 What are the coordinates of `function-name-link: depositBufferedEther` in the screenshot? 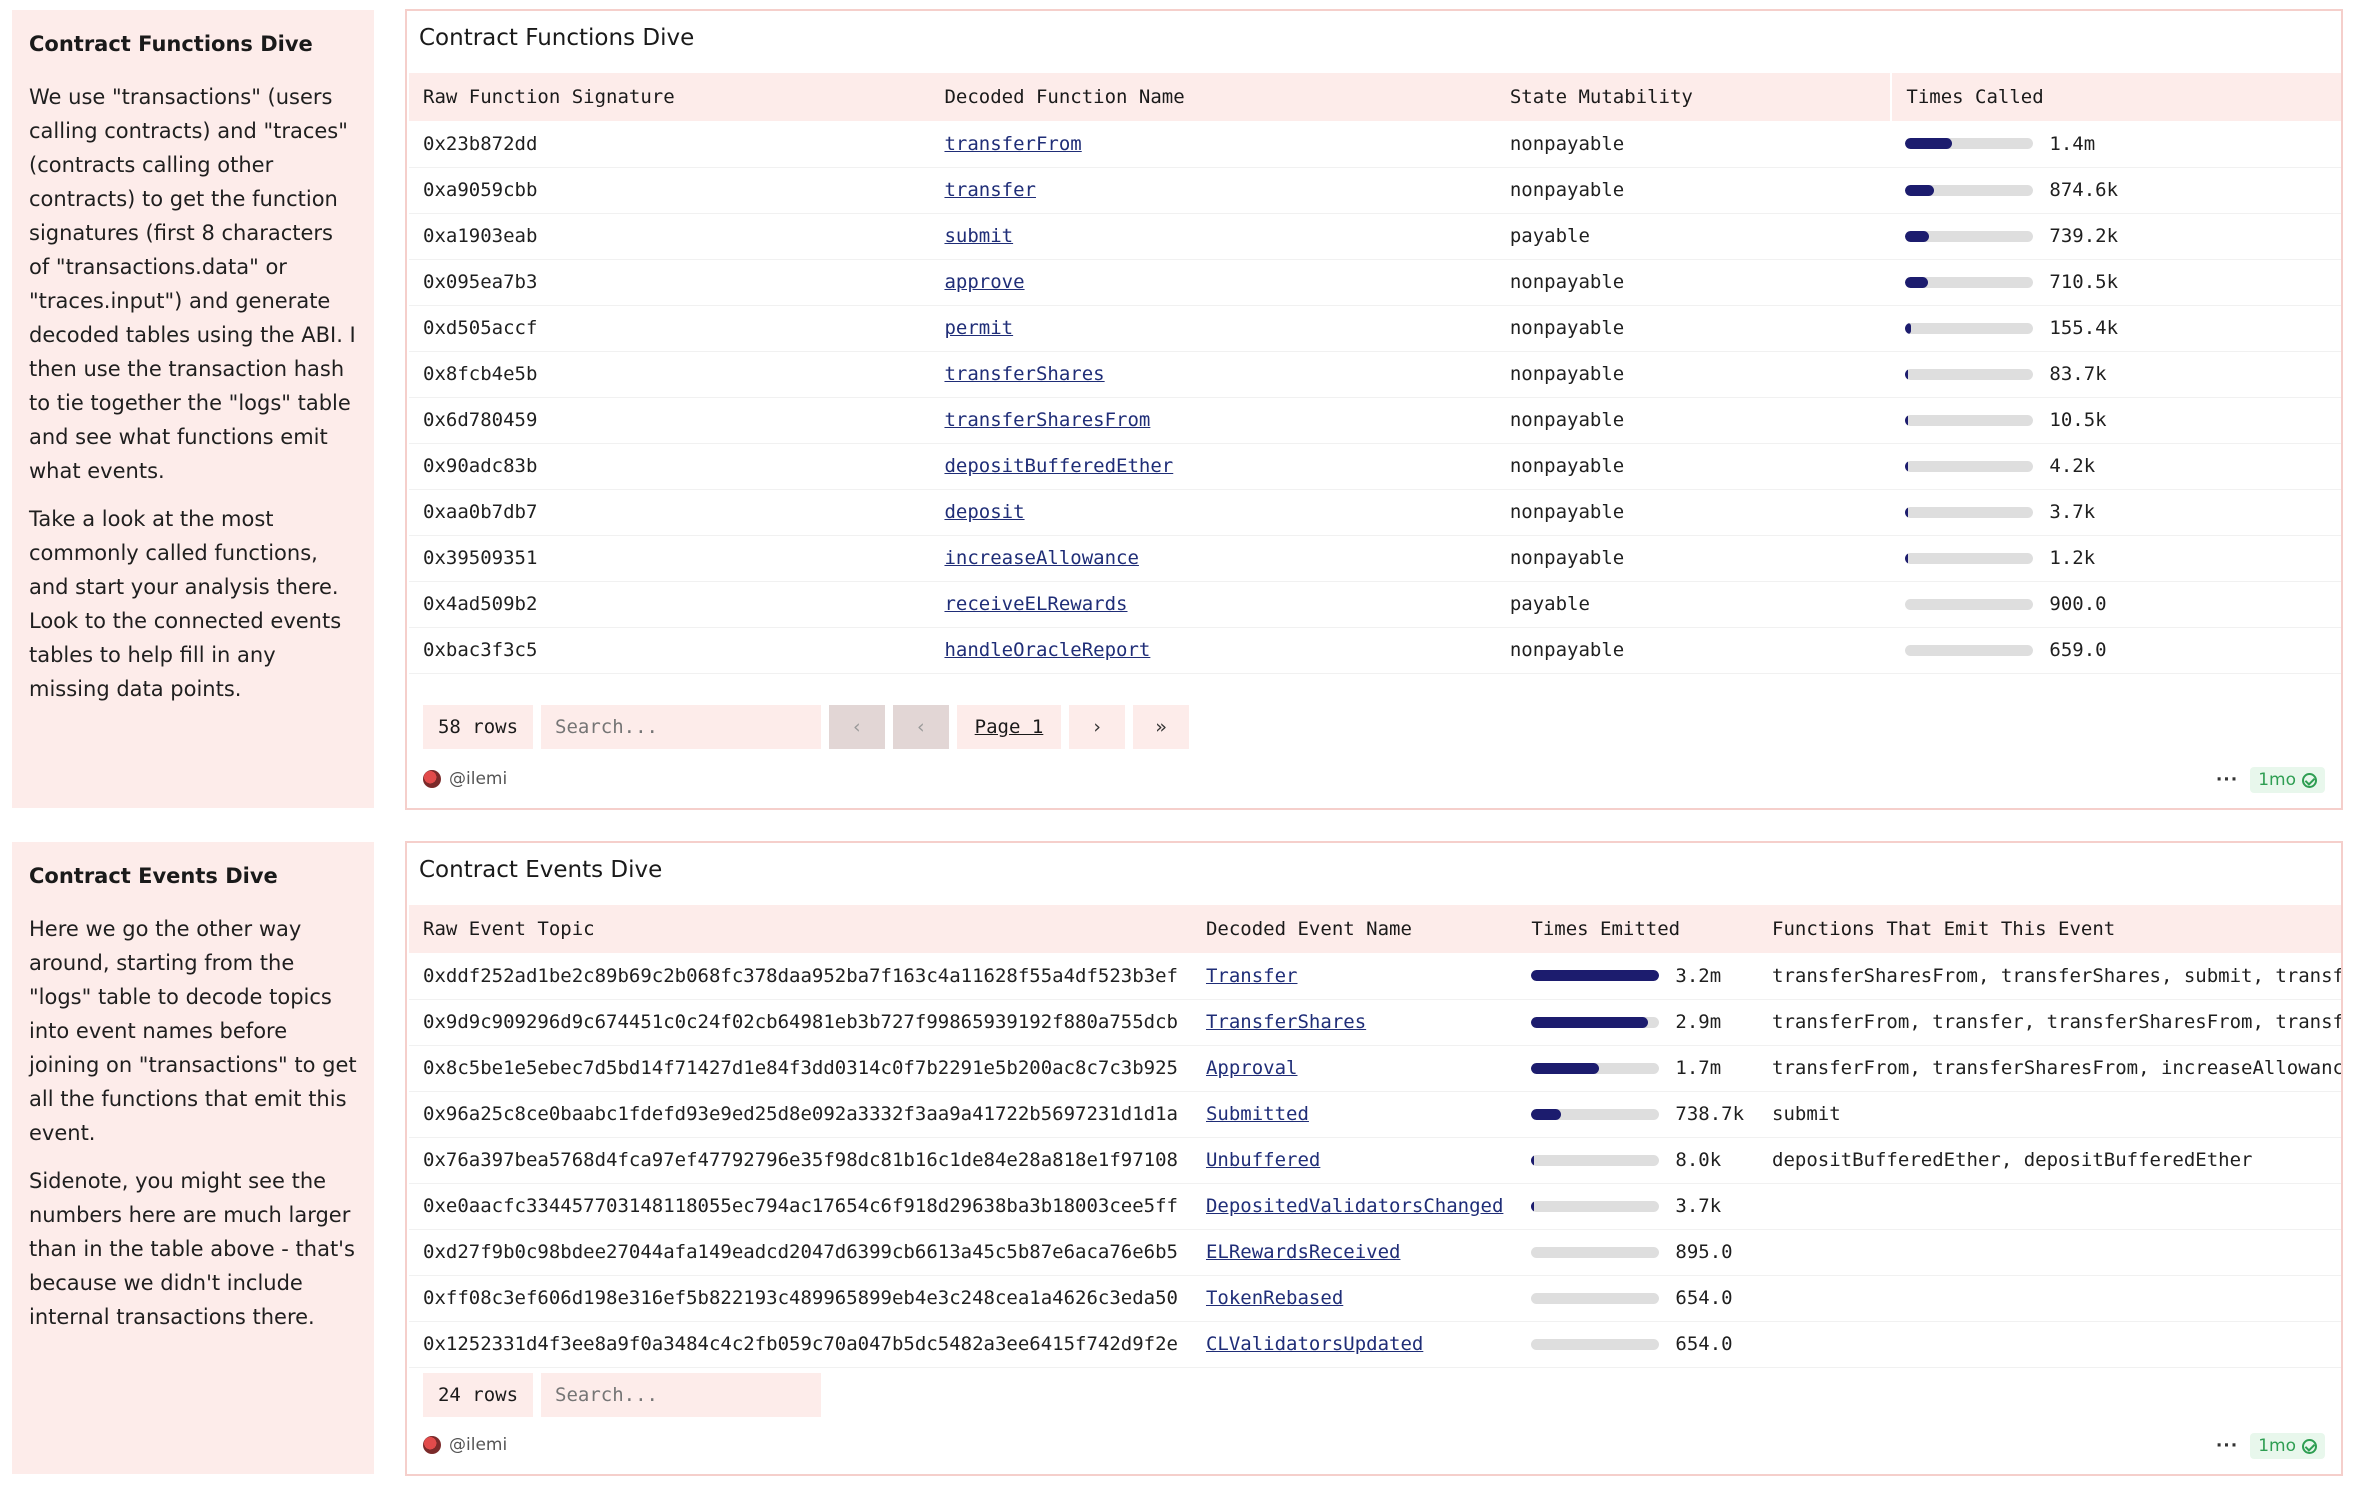 It's located at (1058, 466).